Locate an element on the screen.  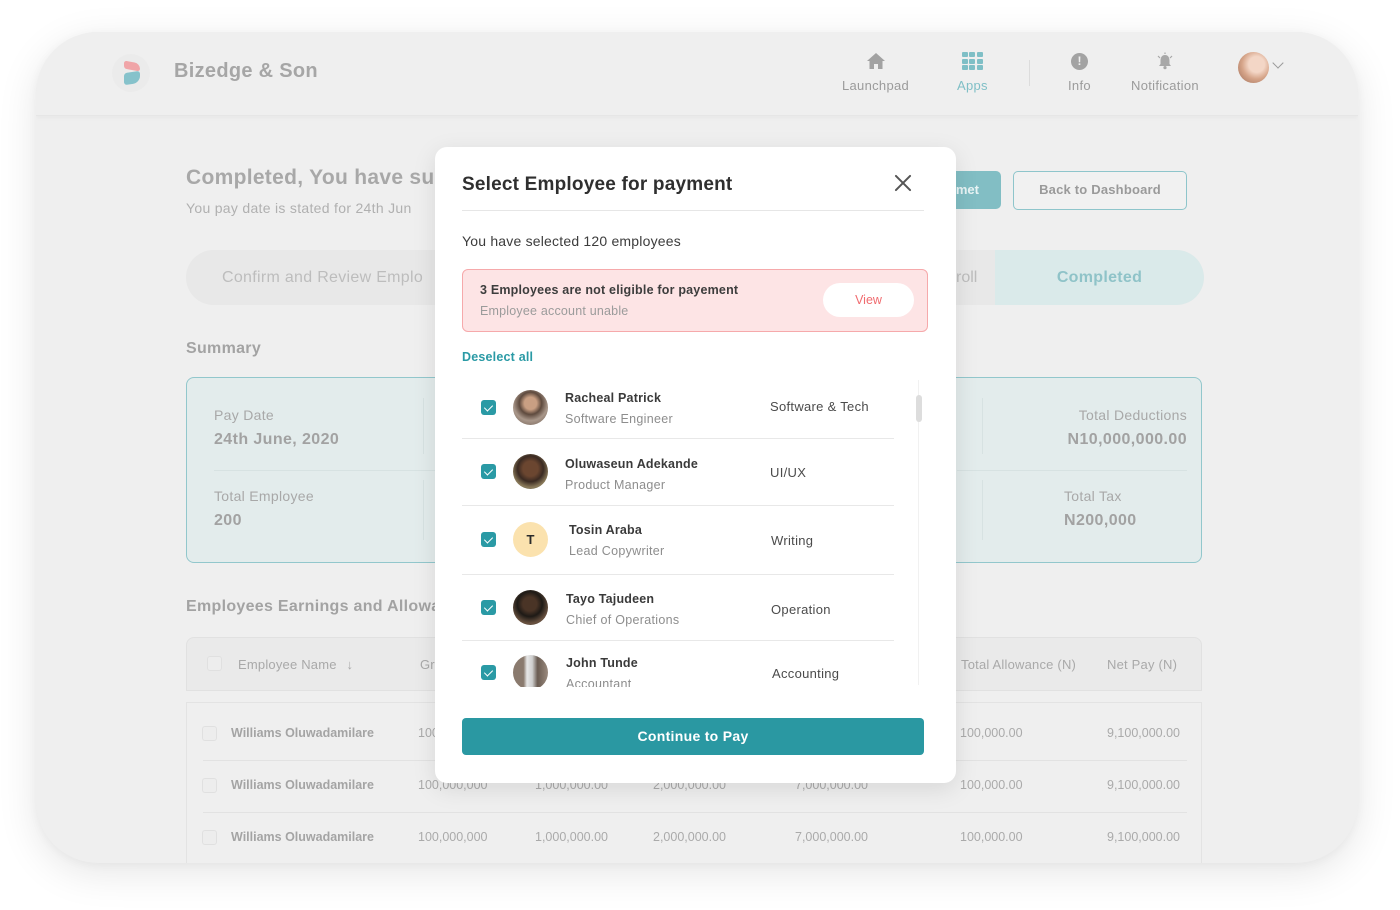
close-icon is located at coordinates (903, 183).